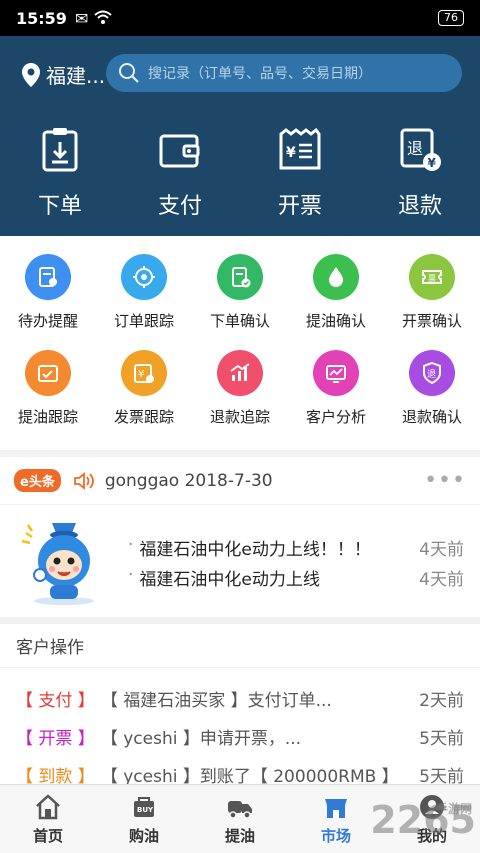 This screenshot has height=853, width=480. I want to click on refund-icon: 退¥, so click(420, 149).